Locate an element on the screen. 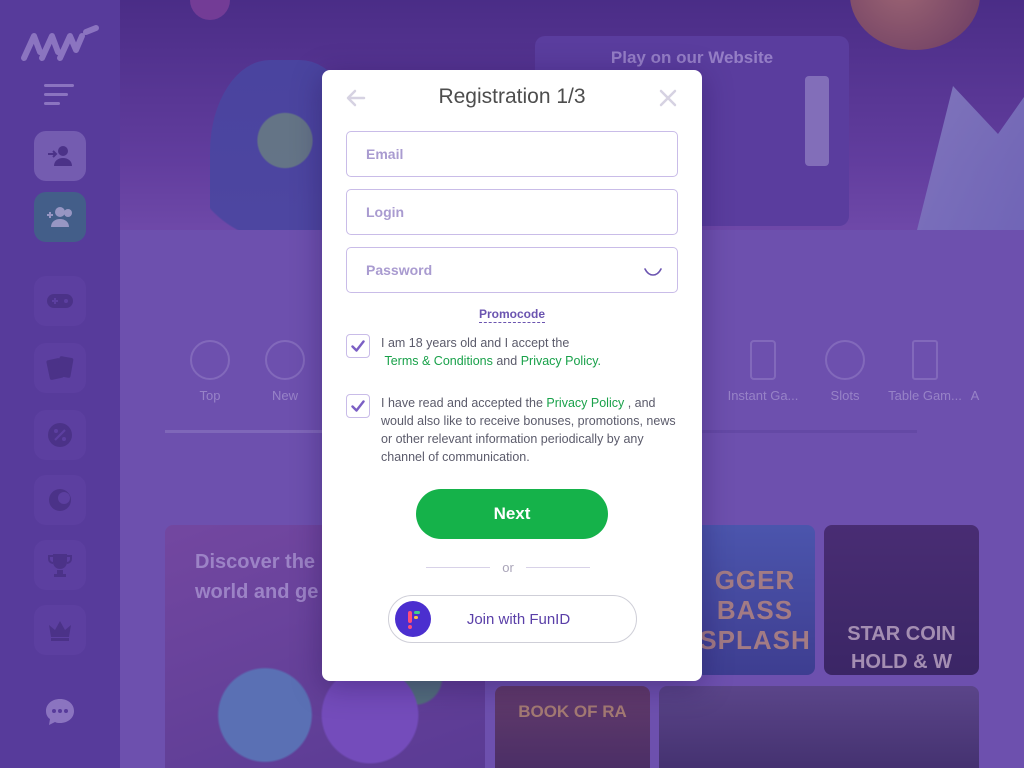 This screenshot has height=768, width=1024. marketing-checkbox is located at coordinates (358, 406).